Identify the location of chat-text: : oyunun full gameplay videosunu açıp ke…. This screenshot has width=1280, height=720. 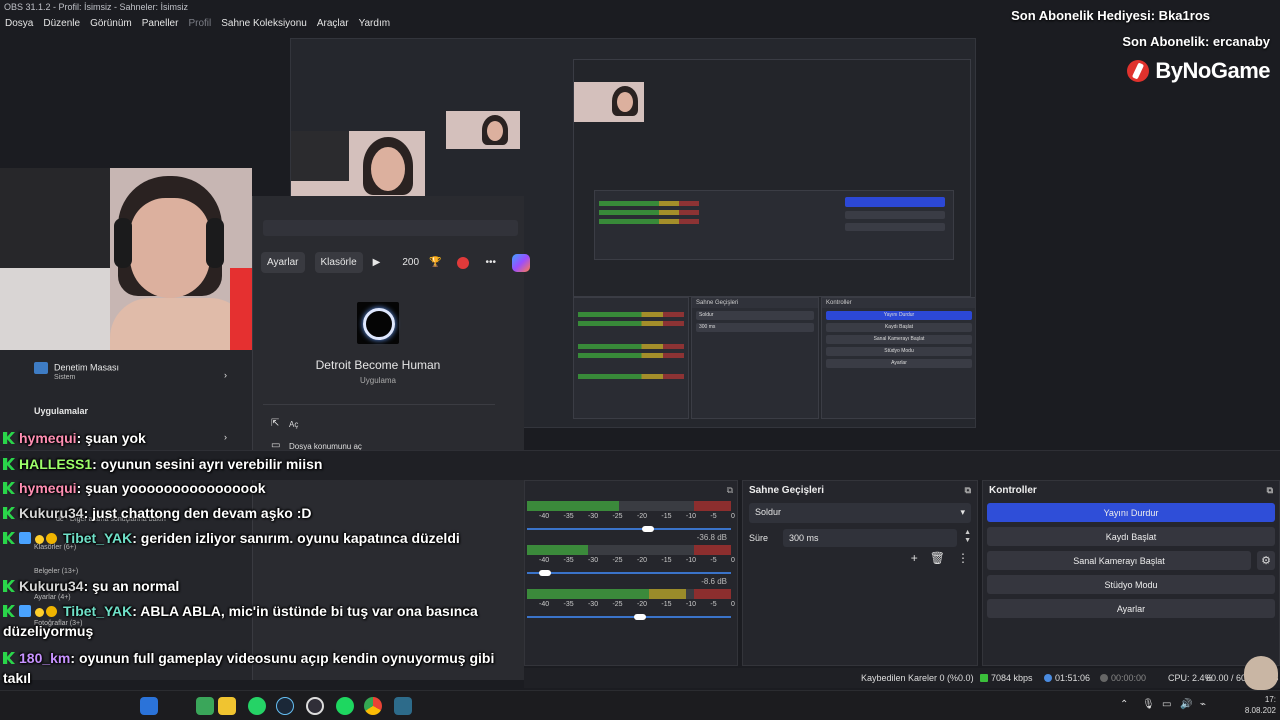
(249, 668).